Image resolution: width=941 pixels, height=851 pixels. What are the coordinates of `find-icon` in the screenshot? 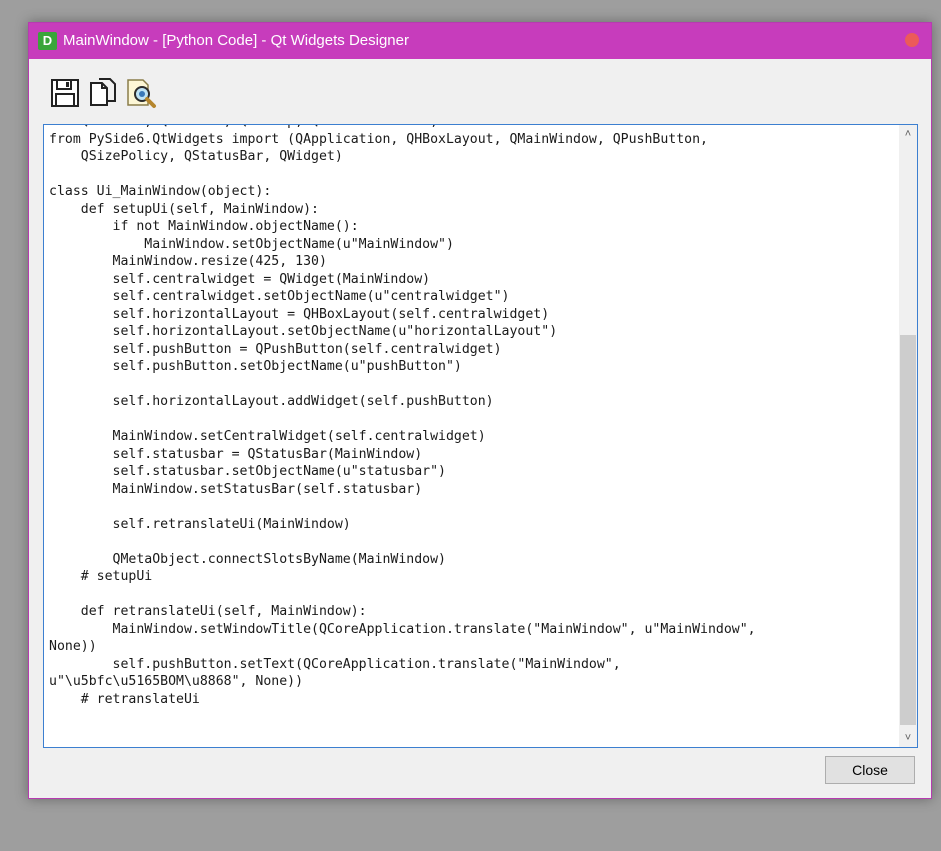 It's located at (141, 93).